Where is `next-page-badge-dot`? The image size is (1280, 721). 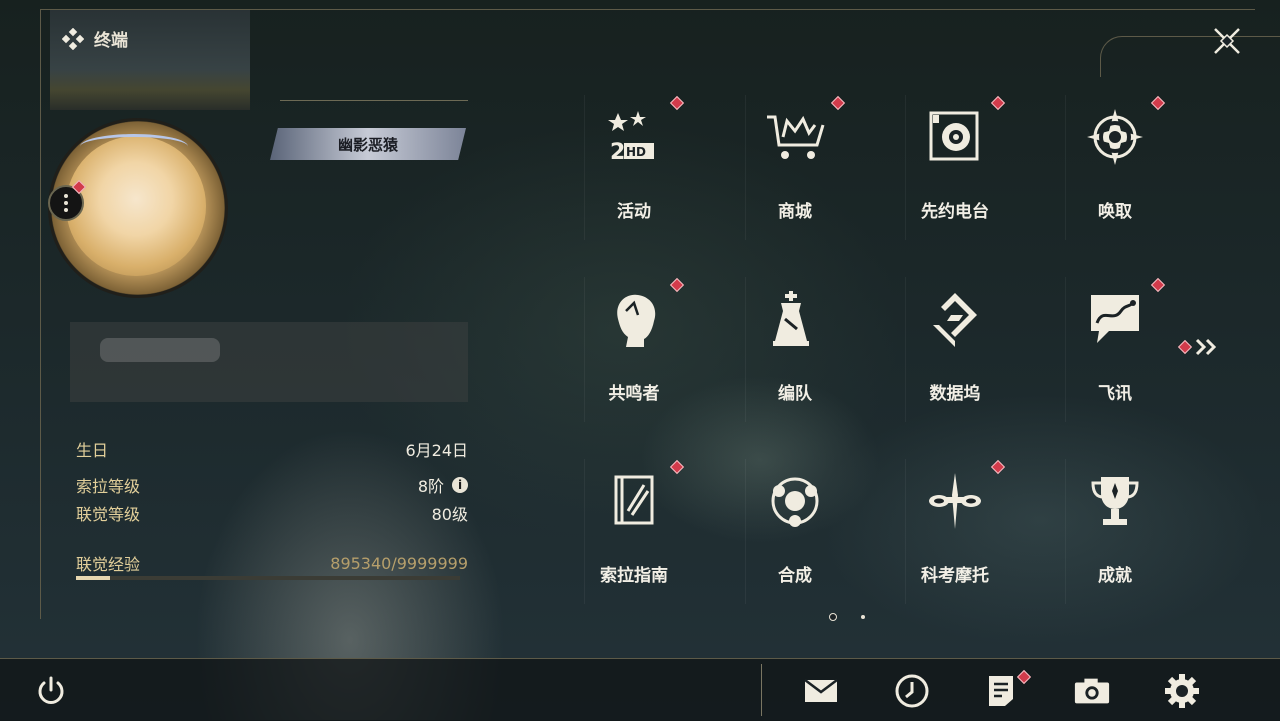 next-page-badge-dot is located at coordinates (1185, 347).